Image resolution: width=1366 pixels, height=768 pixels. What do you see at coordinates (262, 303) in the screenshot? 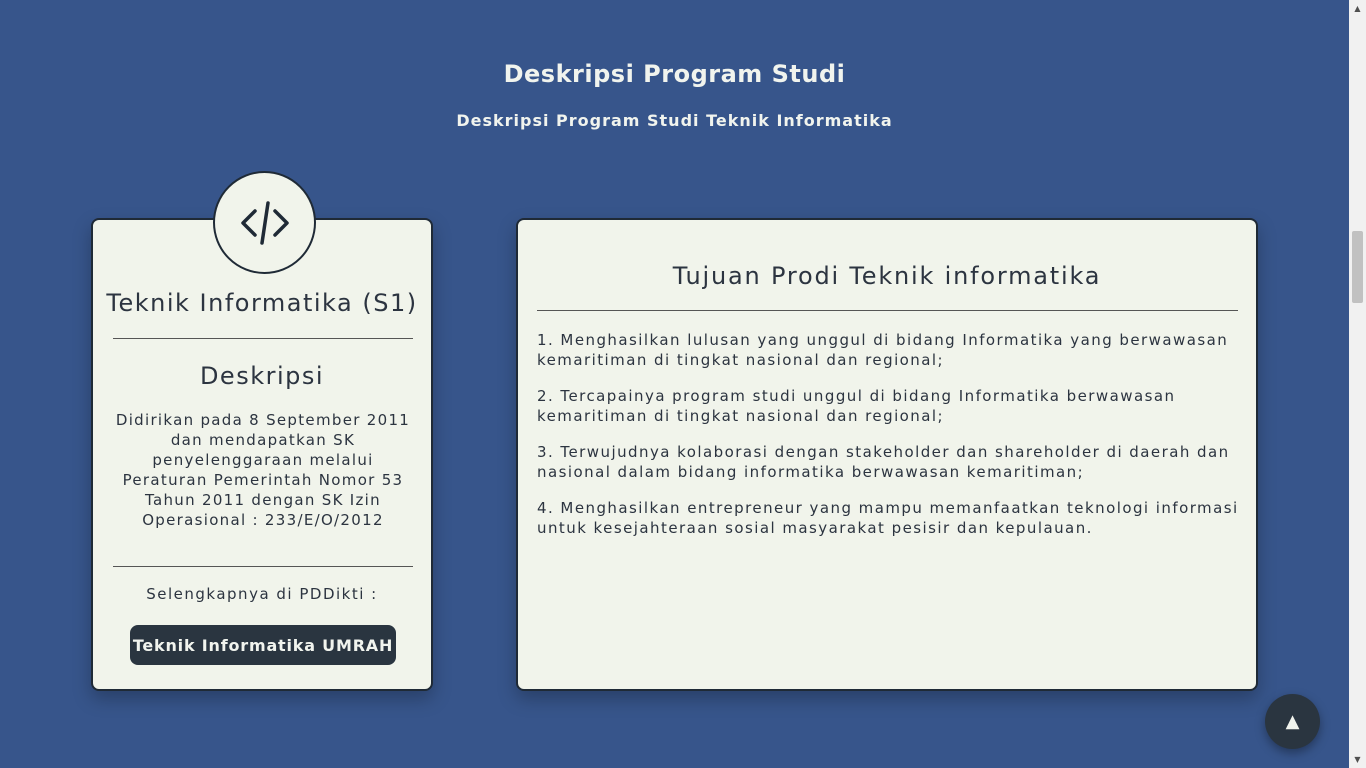
I see `program-name: Teknik Informatika (S1)` at bounding box center [262, 303].